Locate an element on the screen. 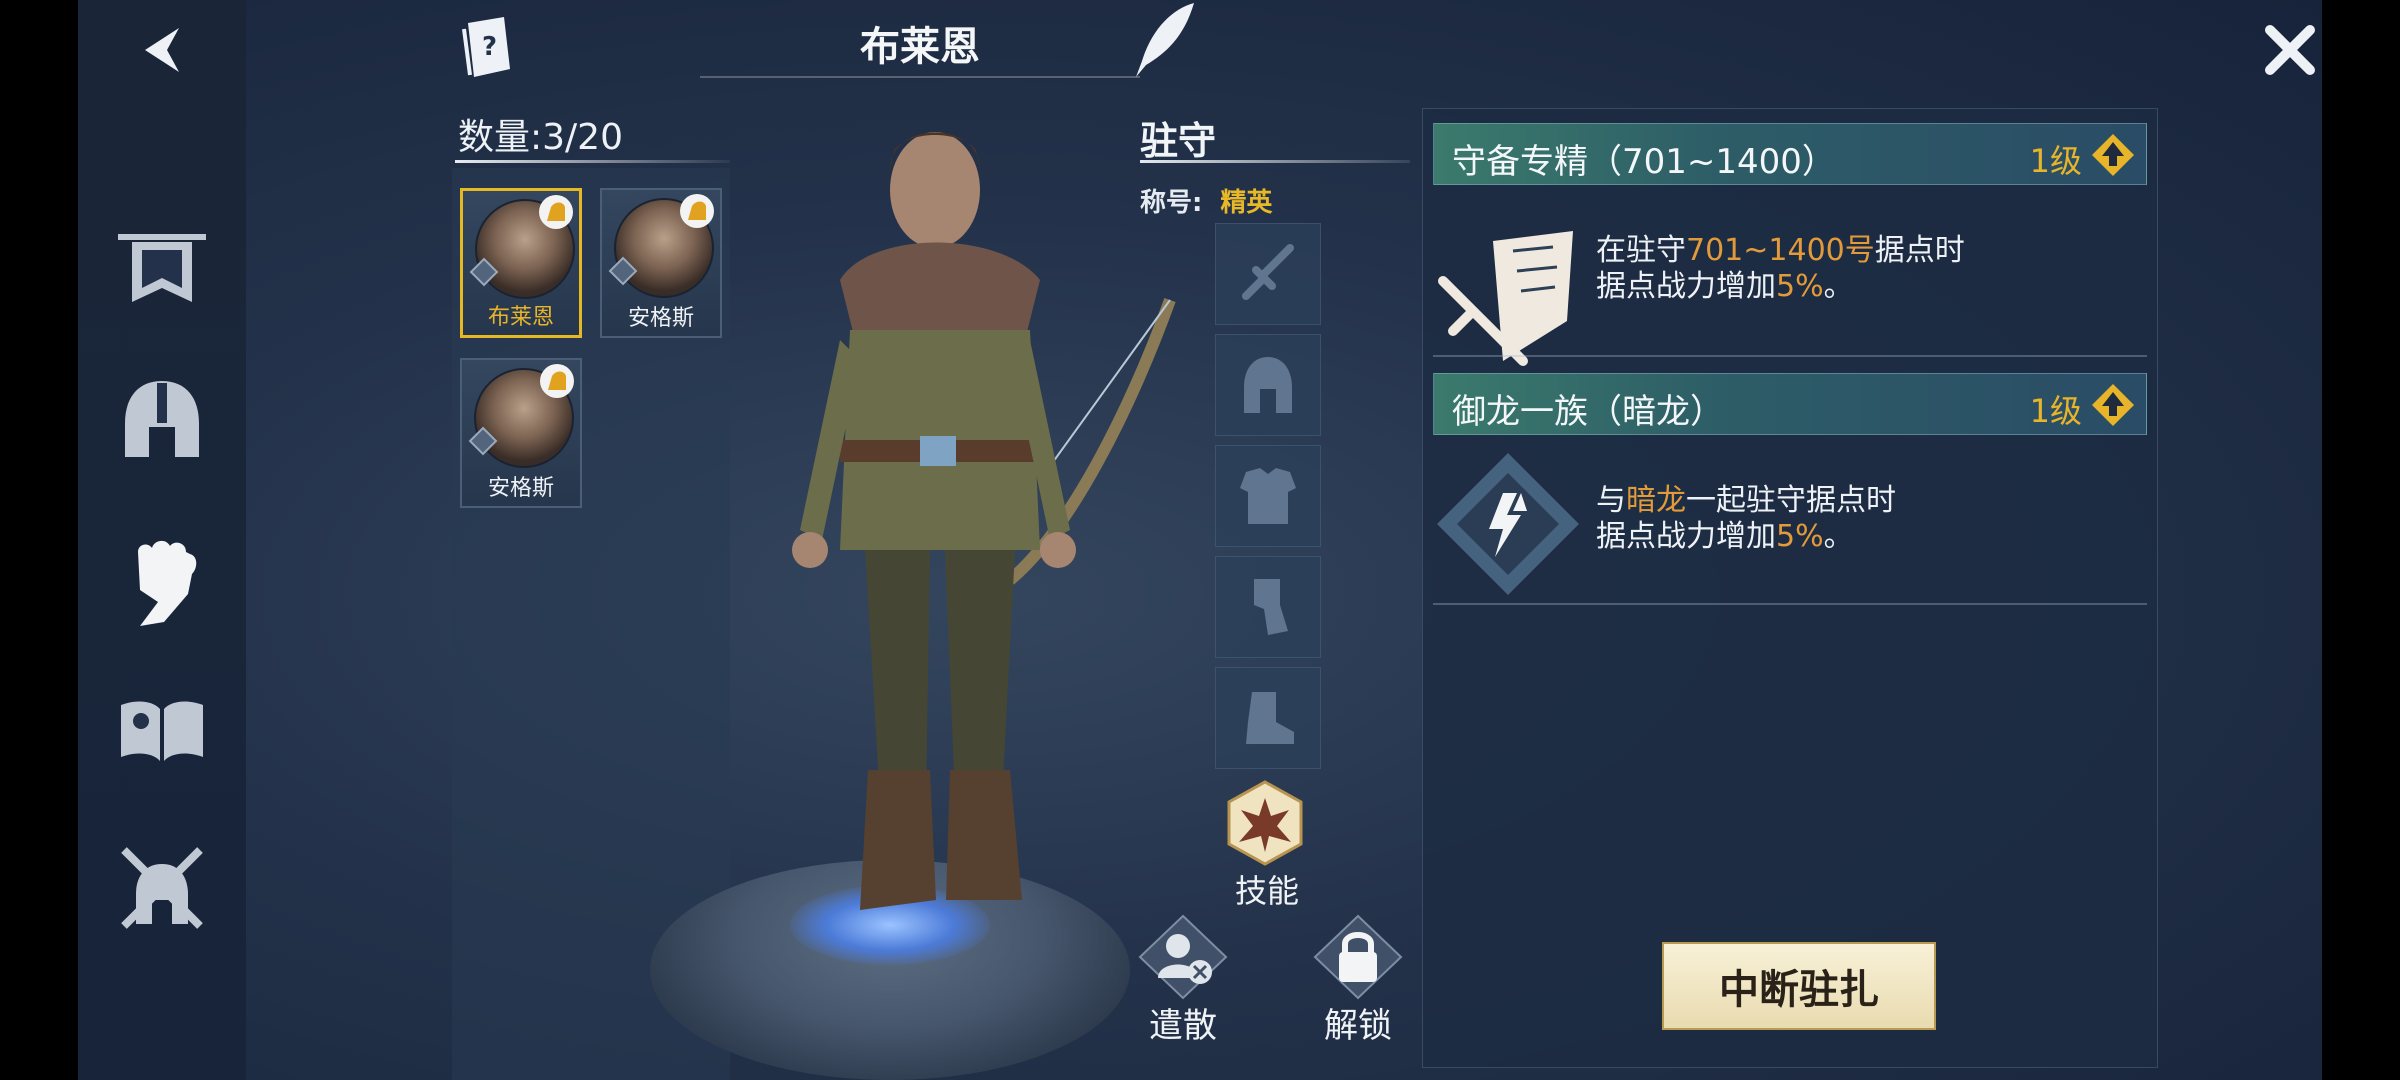 This screenshot has width=2400, height=1080. desc-text: 一起驻守据点时 is located at coordinates (1791, 500).